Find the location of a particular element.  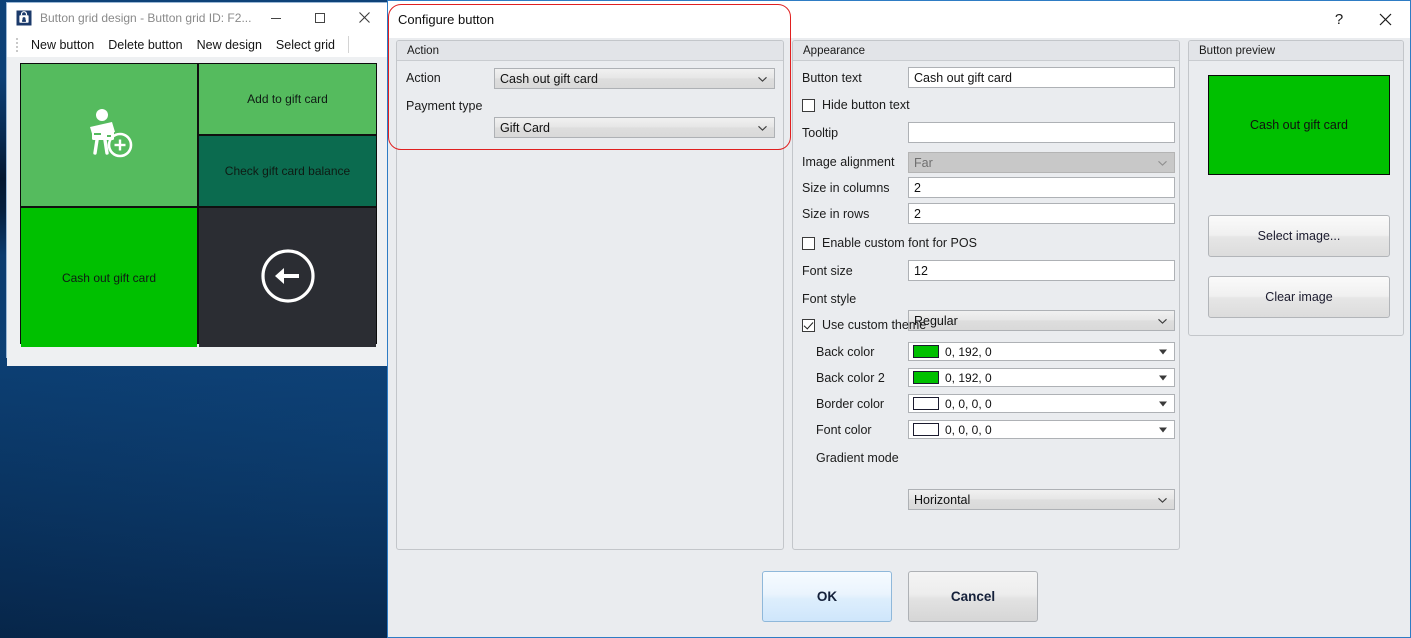

back-color-value: 0, 192, 0 is located at coordinates (968, 351).